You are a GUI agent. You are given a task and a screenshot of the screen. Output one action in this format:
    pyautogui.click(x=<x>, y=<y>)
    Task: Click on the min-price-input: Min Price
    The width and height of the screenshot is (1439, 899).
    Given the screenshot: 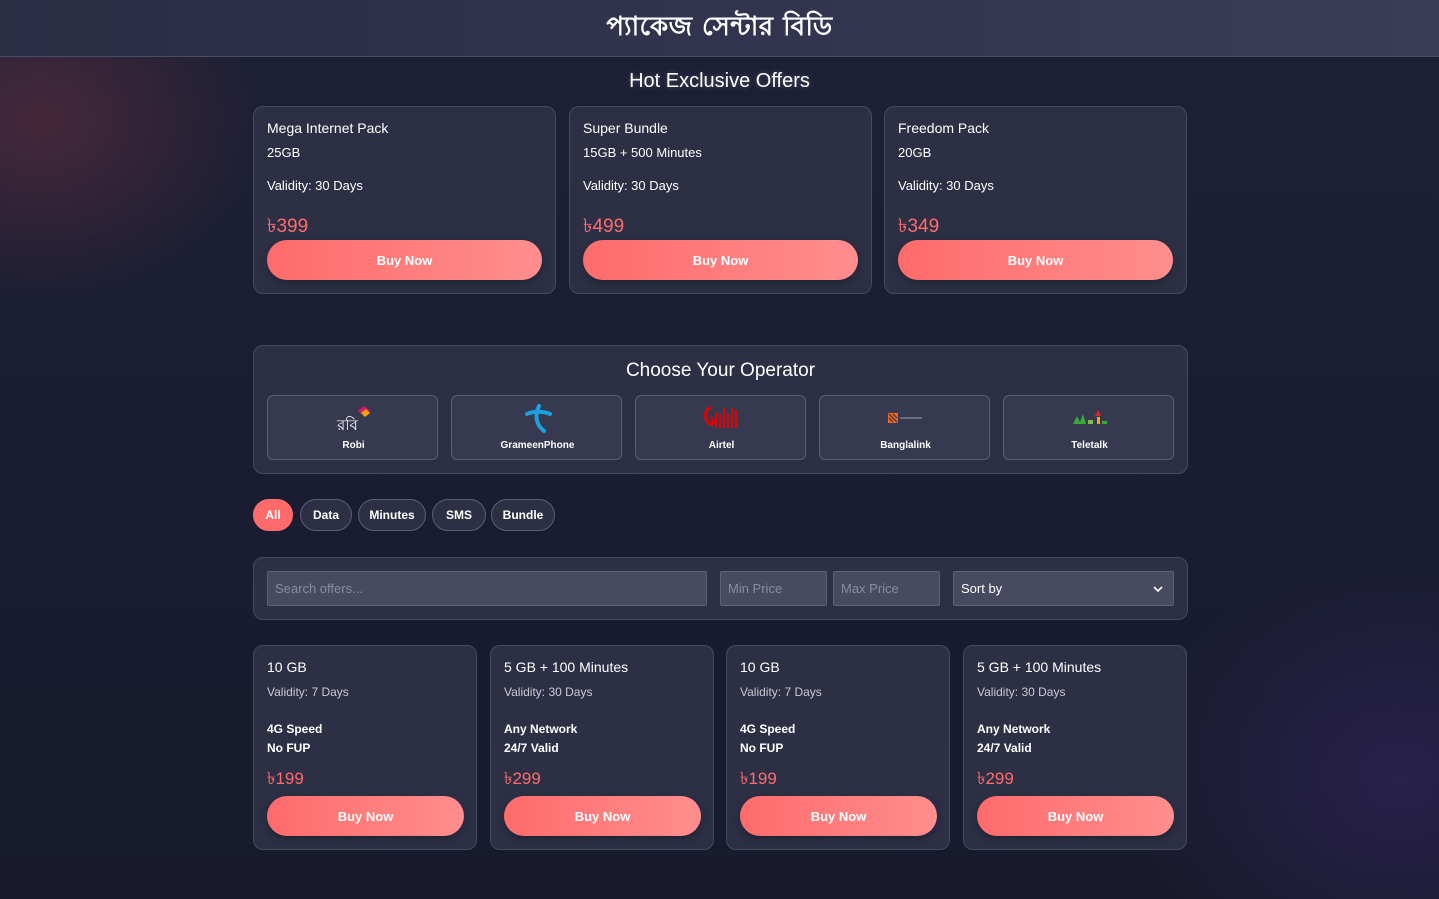 What is the action you would take?
    pyautogui.click(x=773, y=588)
    